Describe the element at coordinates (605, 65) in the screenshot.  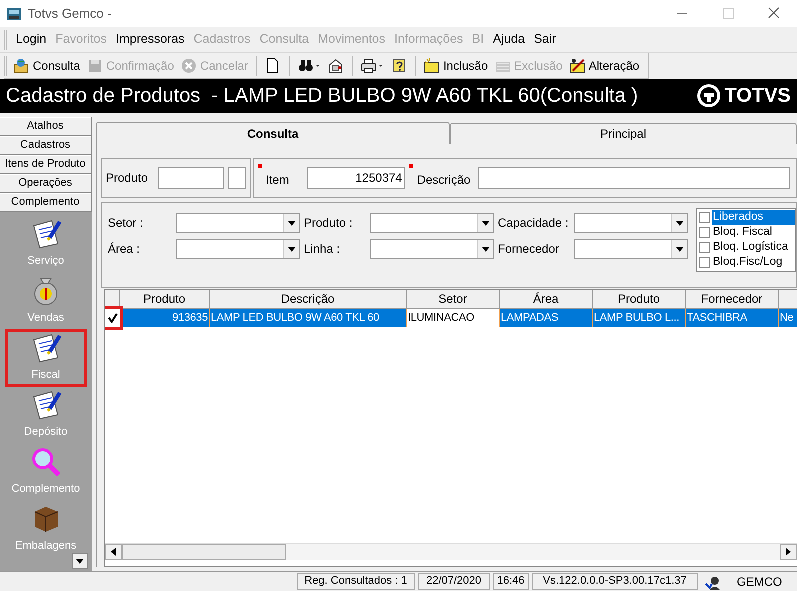
I see `toolbar-button: Alteração` at that location.